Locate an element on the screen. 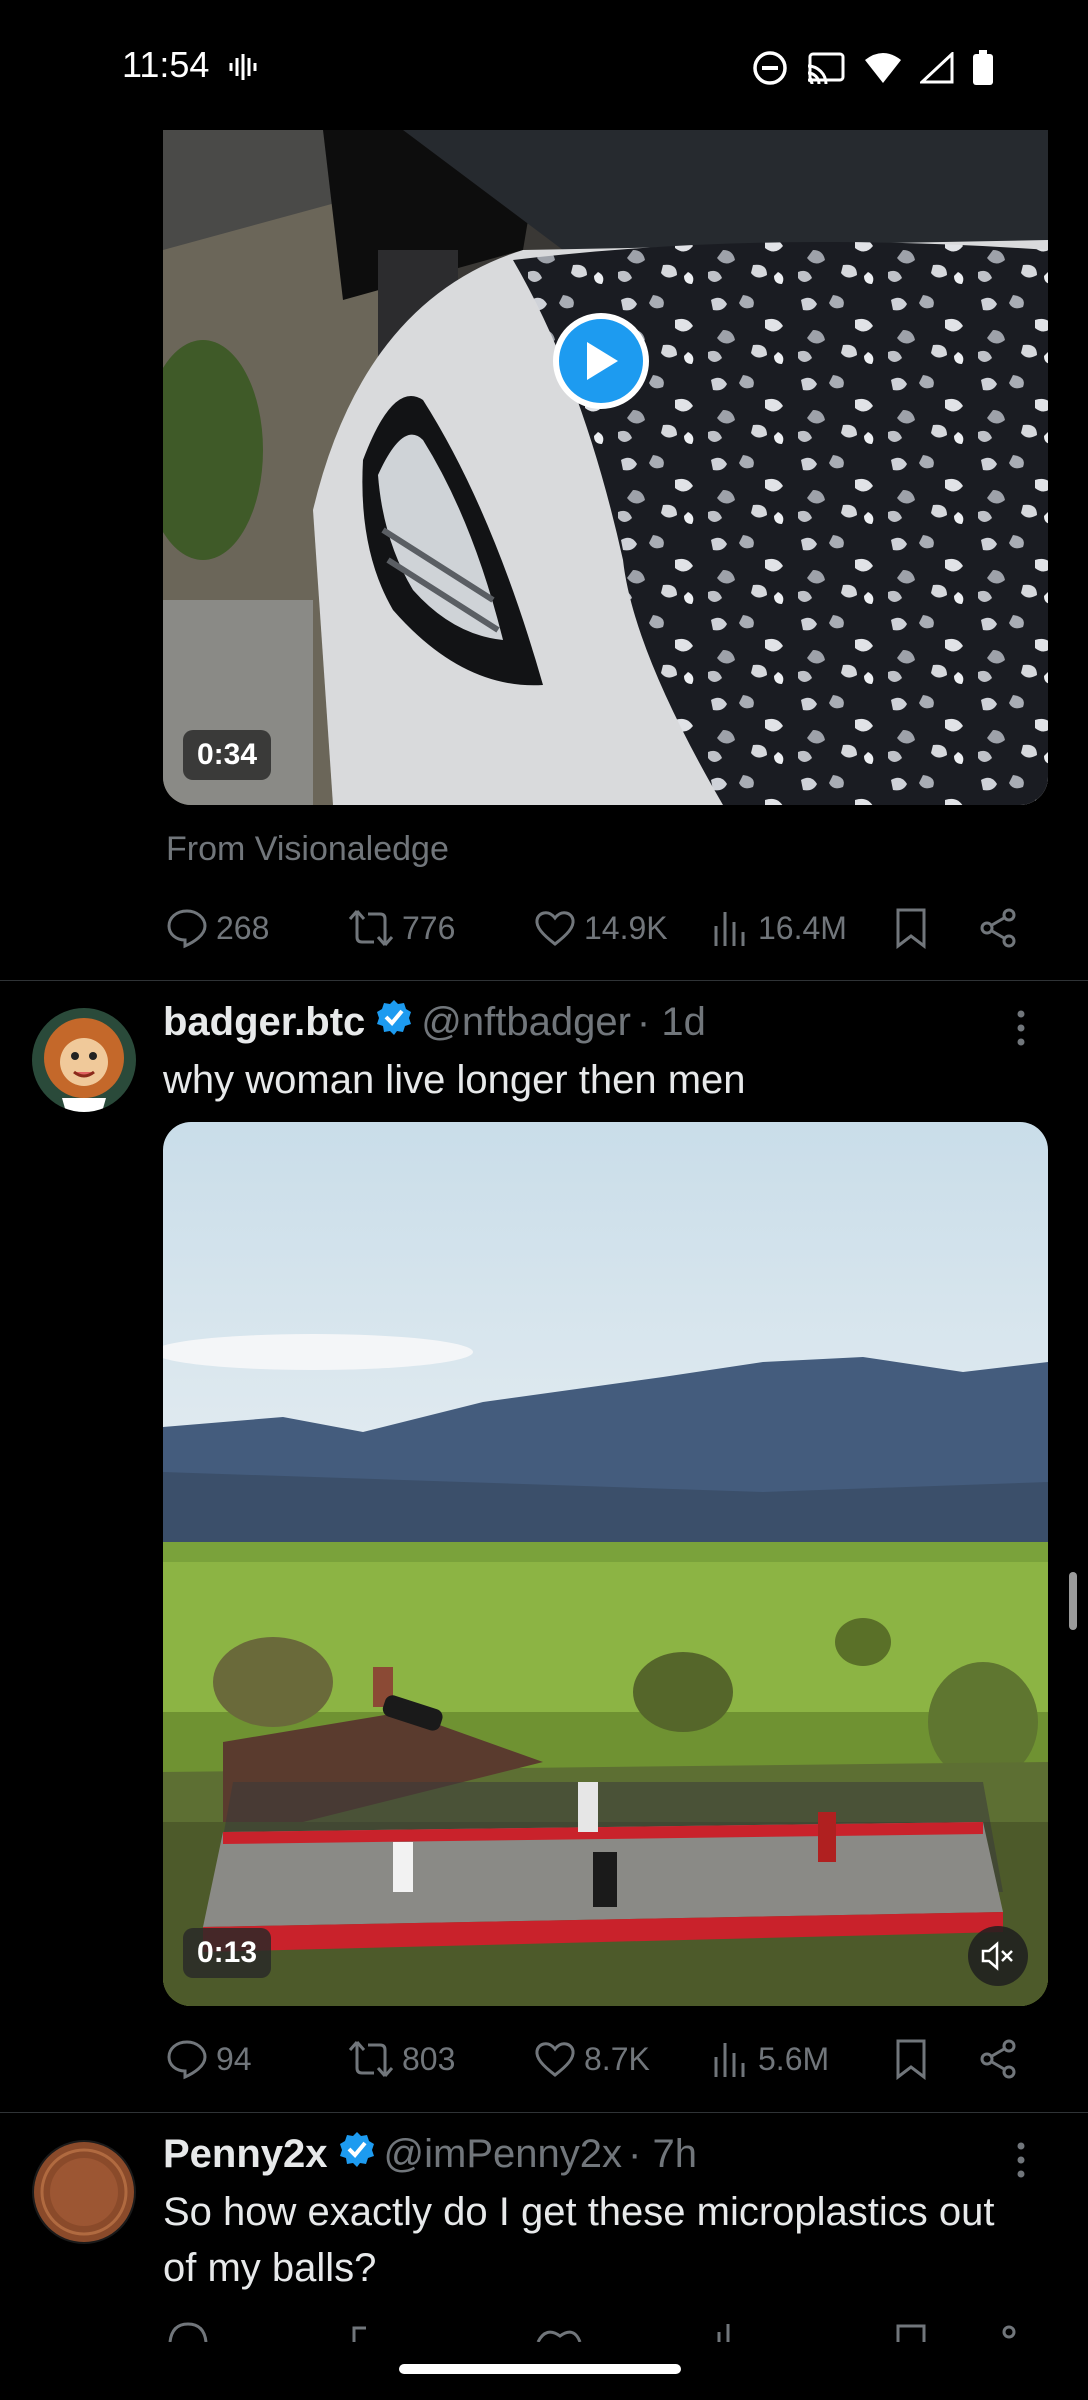  avatar-penny is located at coordinates (84, 2192).